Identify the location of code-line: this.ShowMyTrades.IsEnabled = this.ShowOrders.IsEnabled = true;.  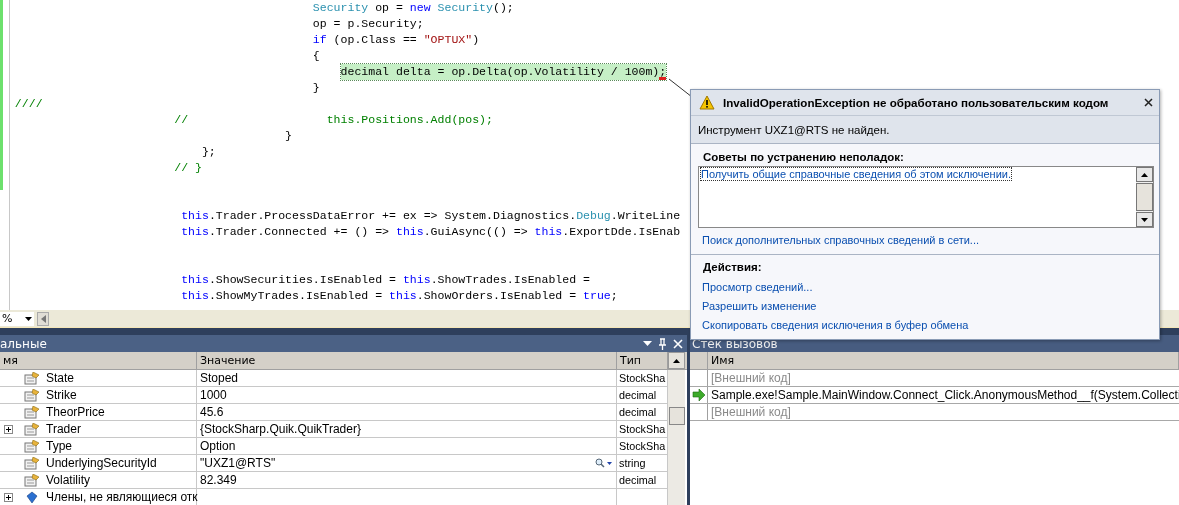
(399, 296).